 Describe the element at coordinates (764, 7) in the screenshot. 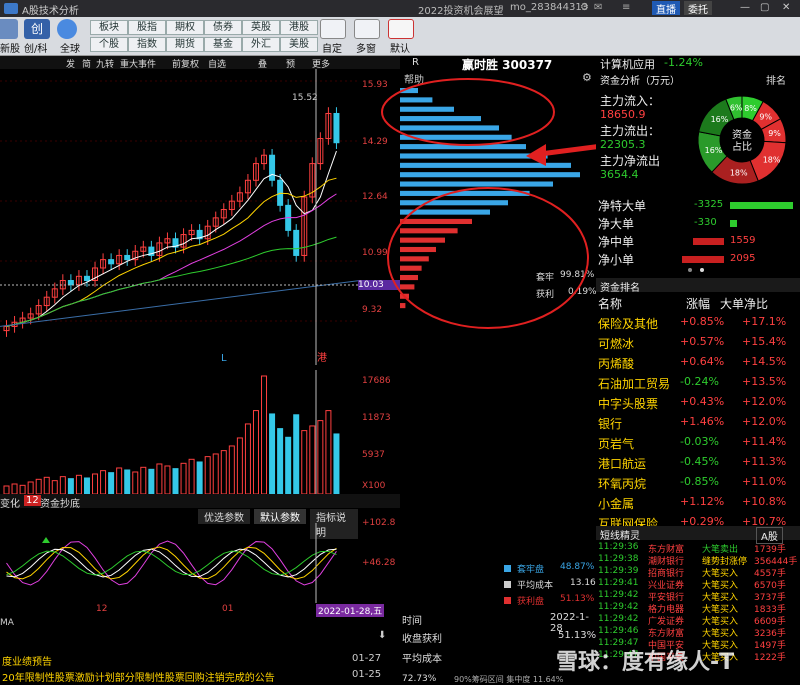

I see `maximize-icon: ▢` at that location.